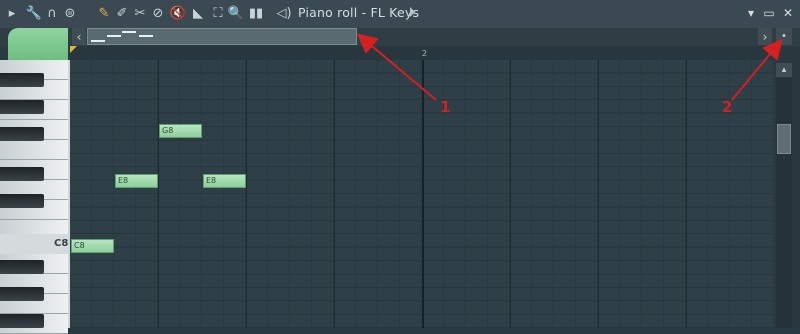 The image size is (800, 334). I want to click on close-button: ✕, so click(788, 13).